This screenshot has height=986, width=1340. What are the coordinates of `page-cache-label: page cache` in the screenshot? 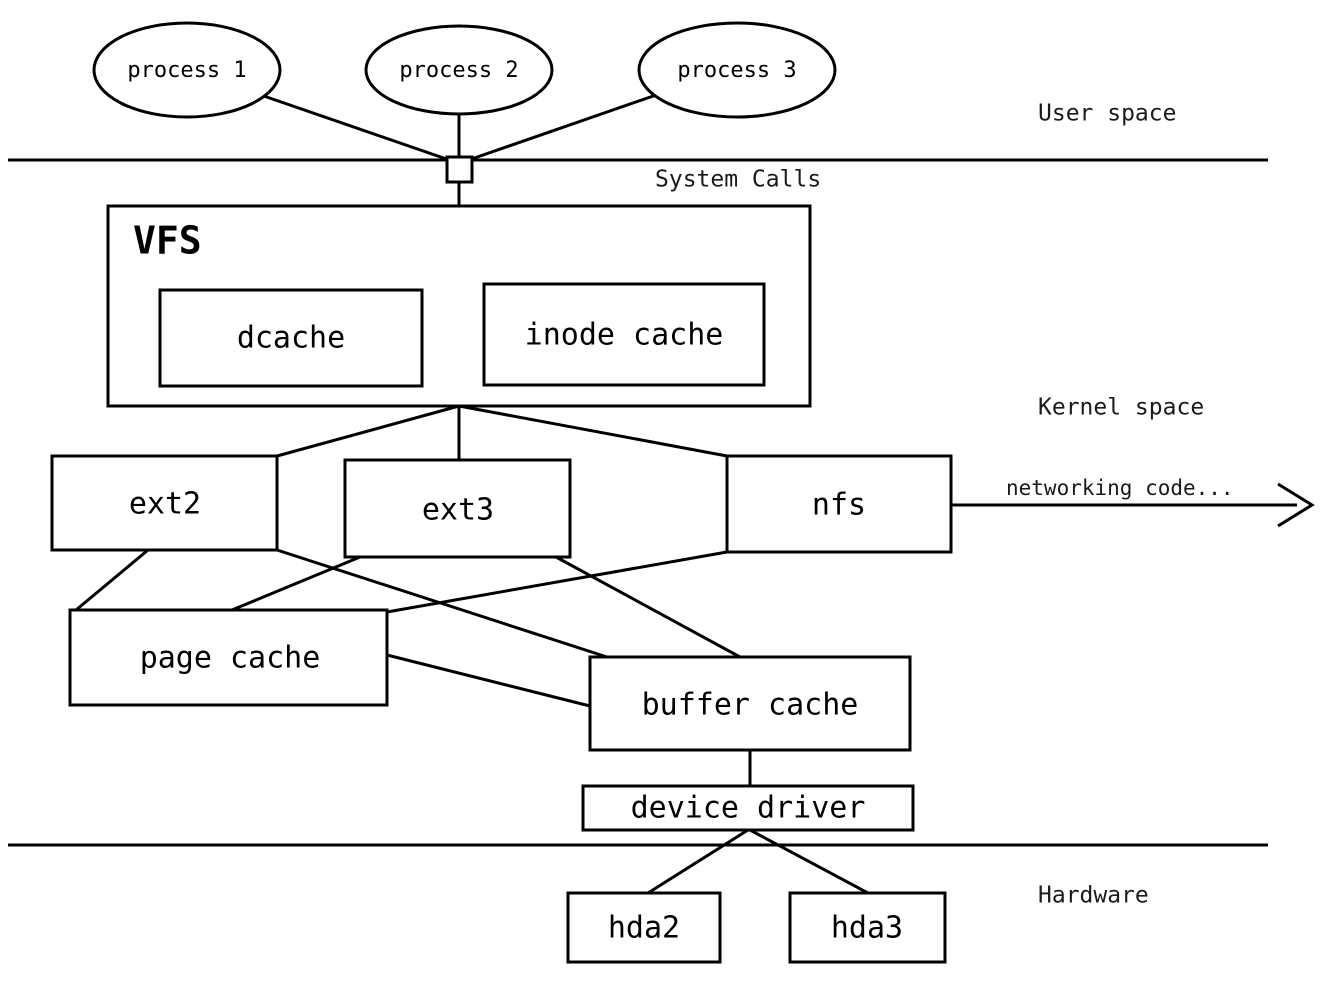 It's located at (230, 658).